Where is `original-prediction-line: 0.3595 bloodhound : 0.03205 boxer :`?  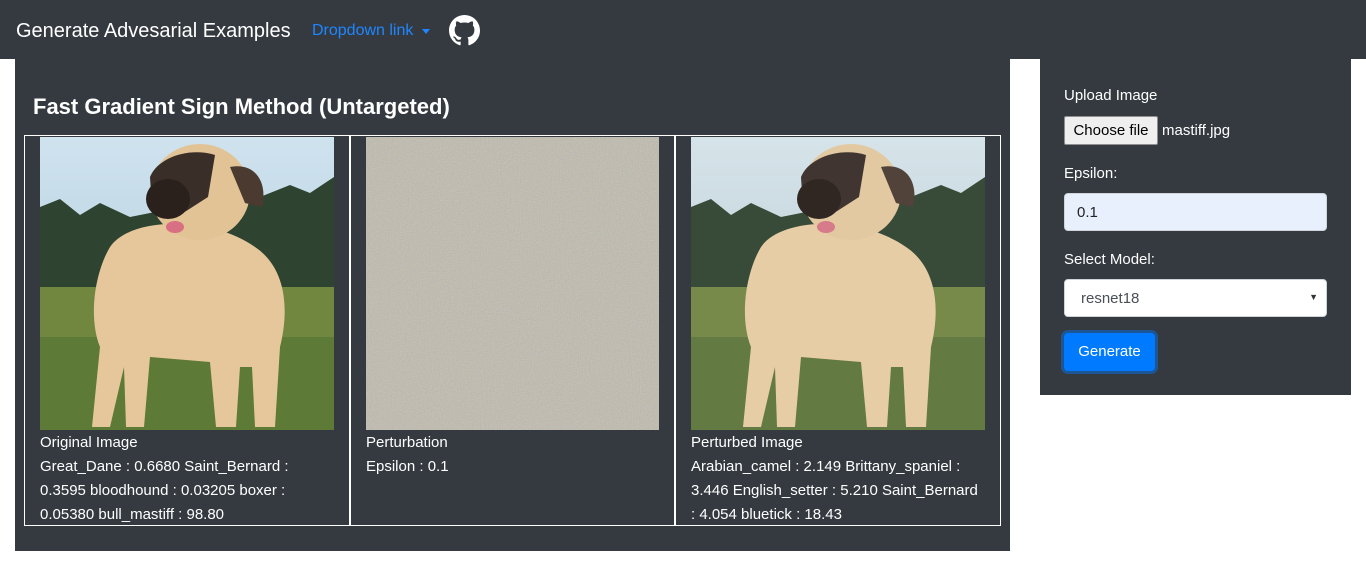 original-prediction-line: 0.3595 bloodhound : 0.03205 boxer : is located at coordinates (163, 490).